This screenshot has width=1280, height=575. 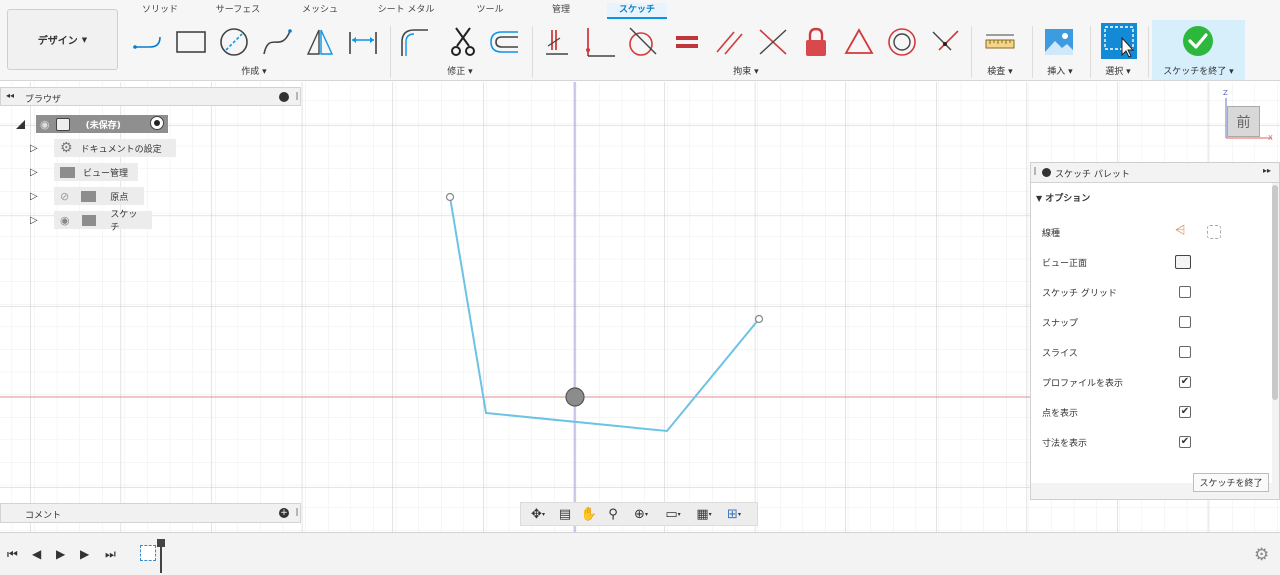 I want to click on display-settings-button: ▭ ▾, so click(x=673, y=514).